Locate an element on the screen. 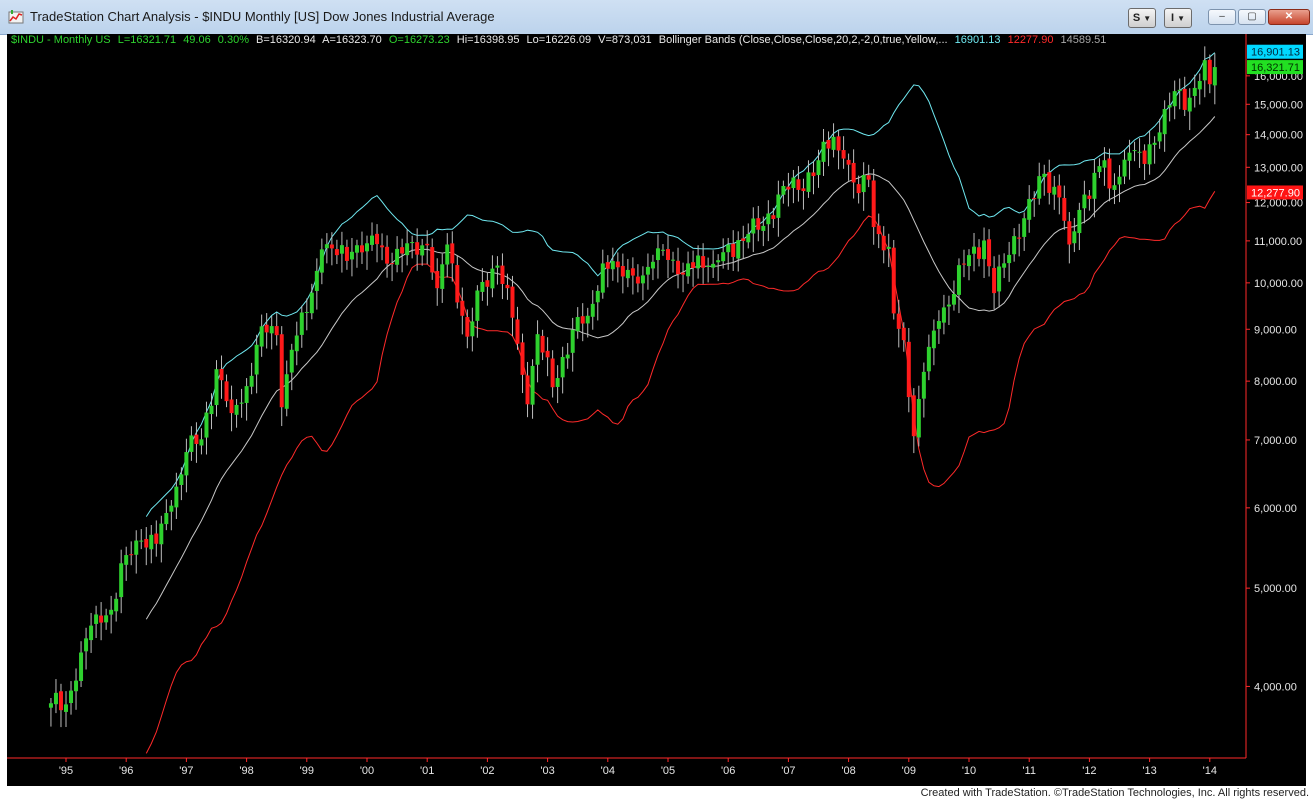 This screenshot has width=1313, height=800. minimize-button: – is located at coordinates (1222, 17).